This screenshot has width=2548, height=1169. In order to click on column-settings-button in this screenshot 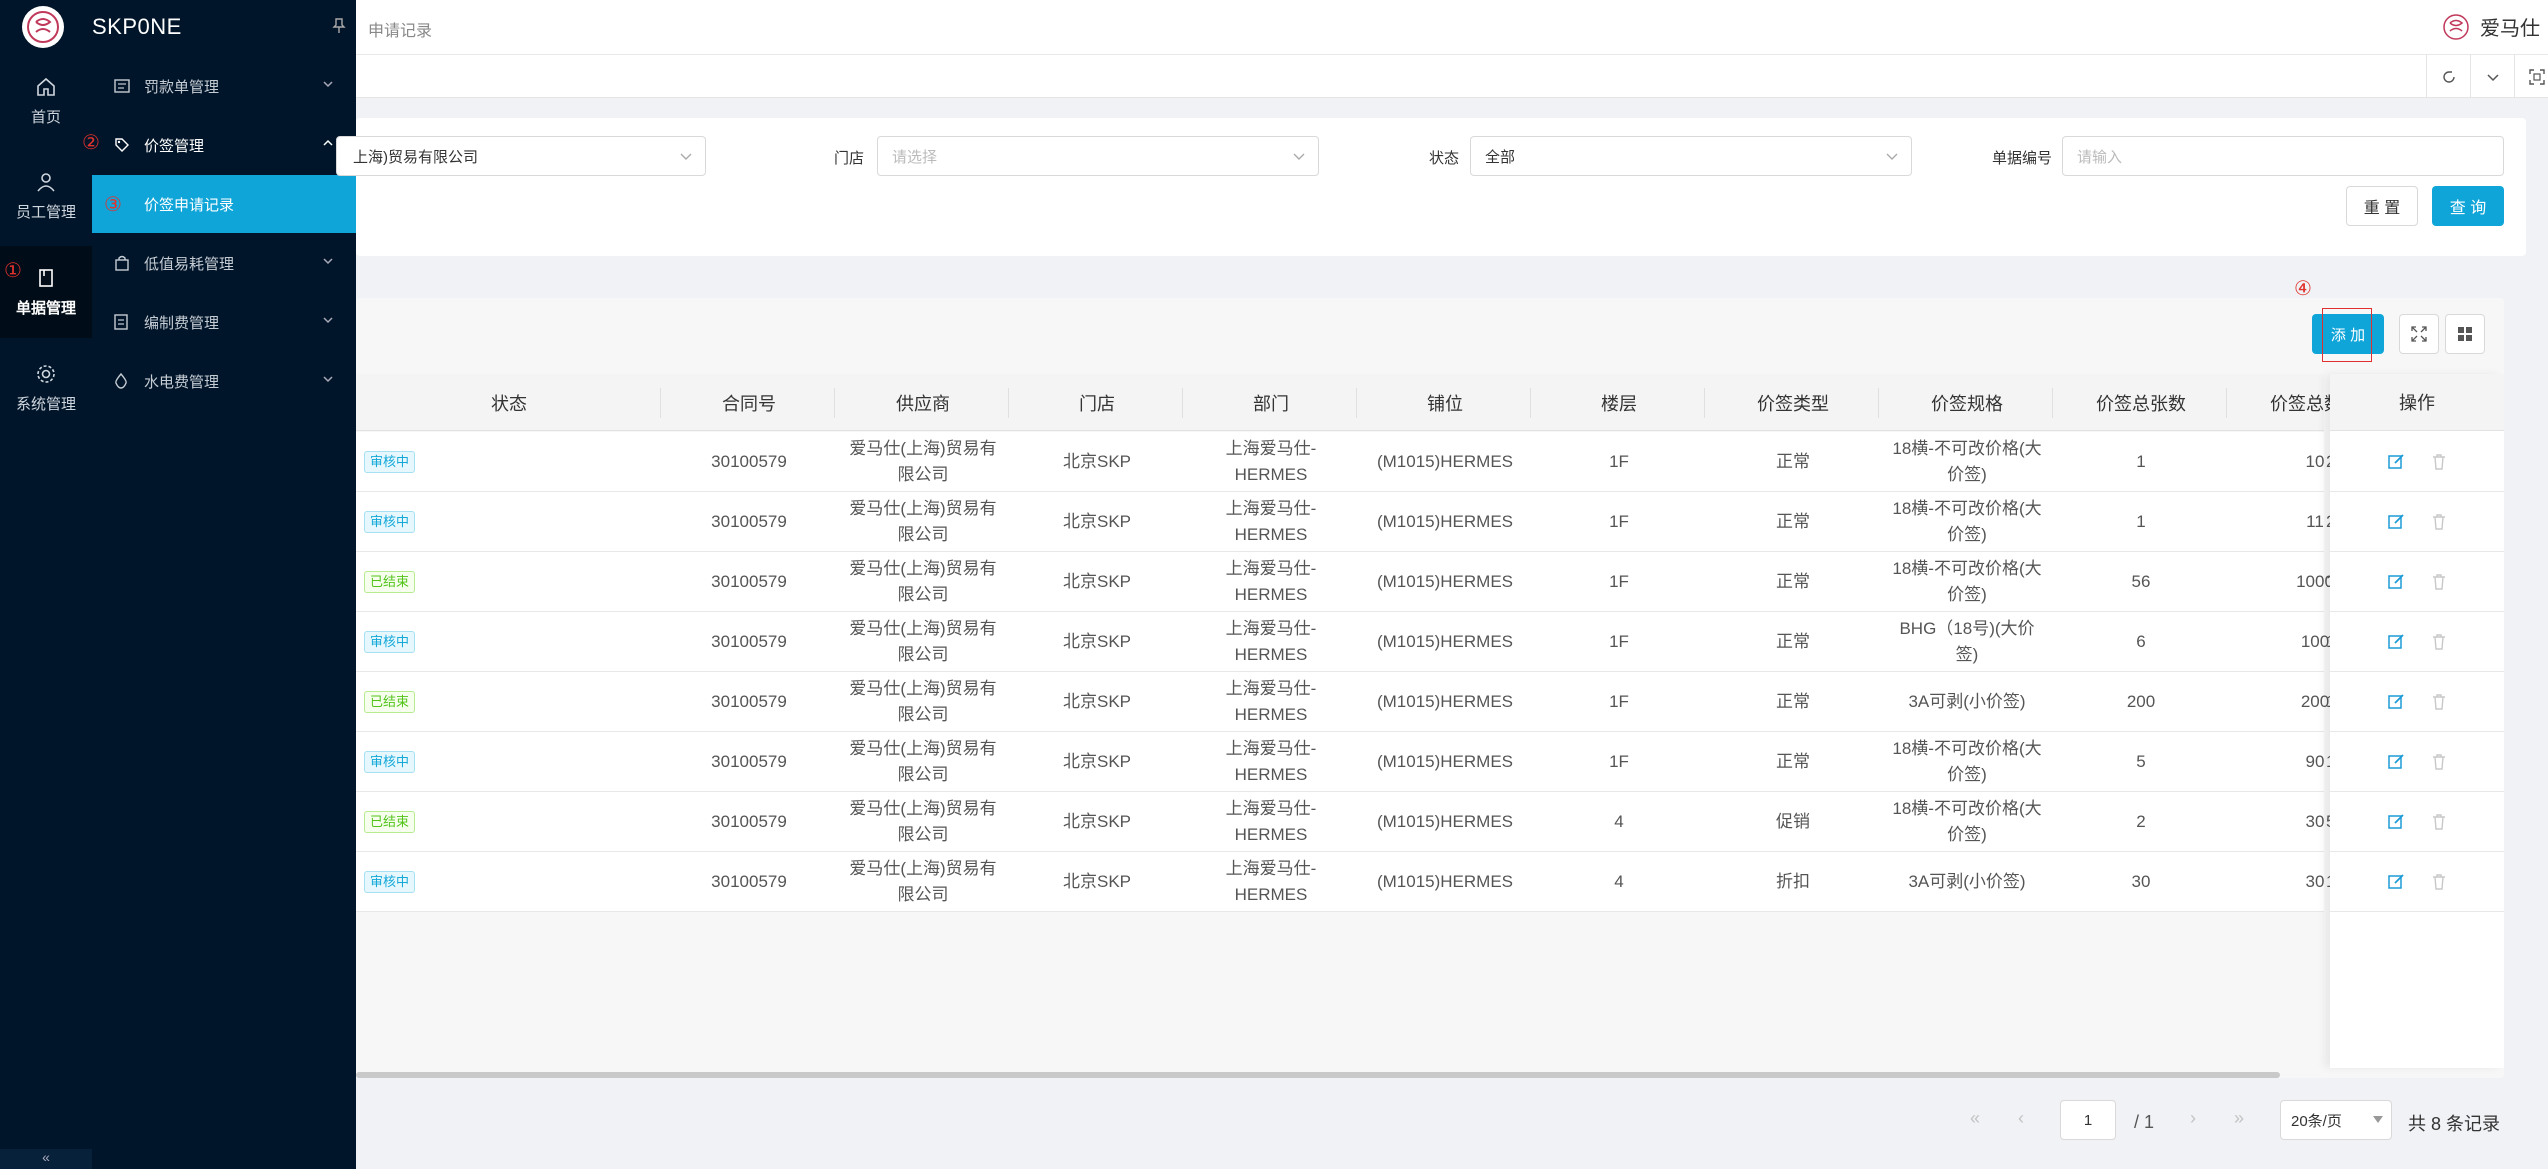, I will do `click(2465, 334)`.